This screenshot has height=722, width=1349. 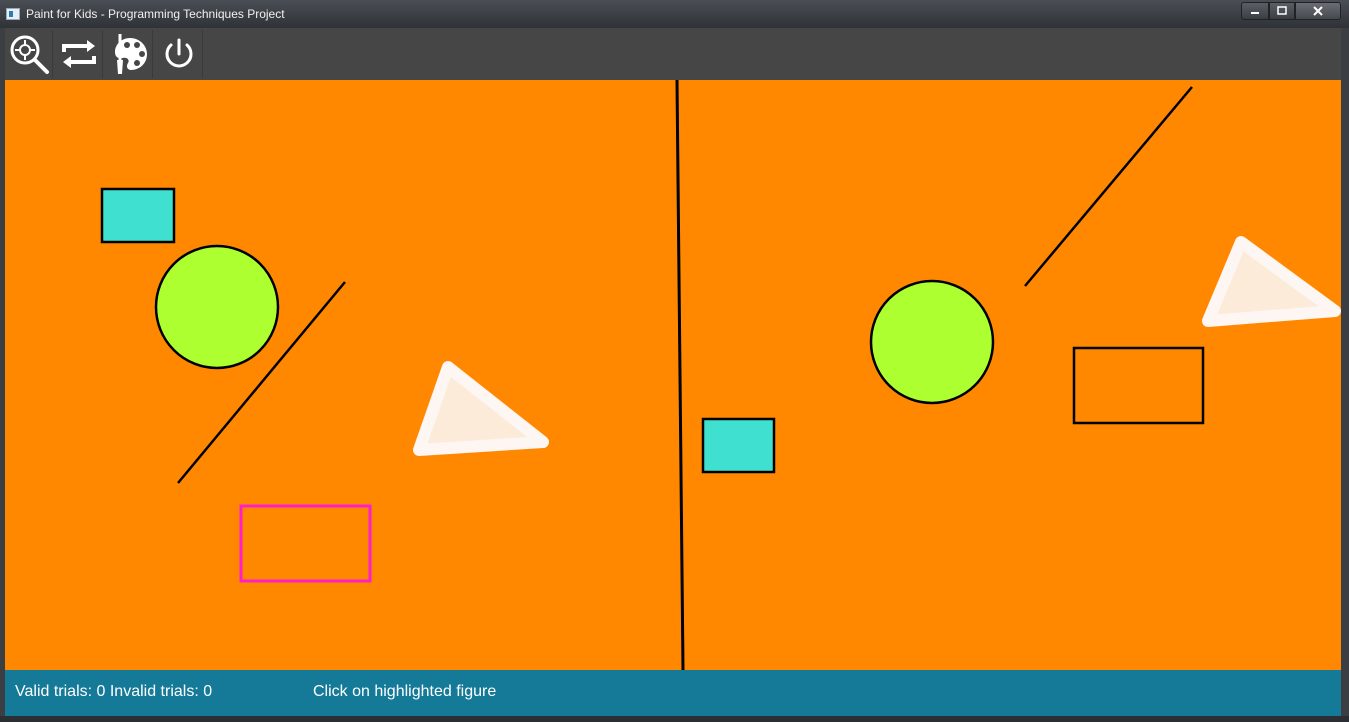 I want to click on window-bottom-edge, so click(x=674, y=719).